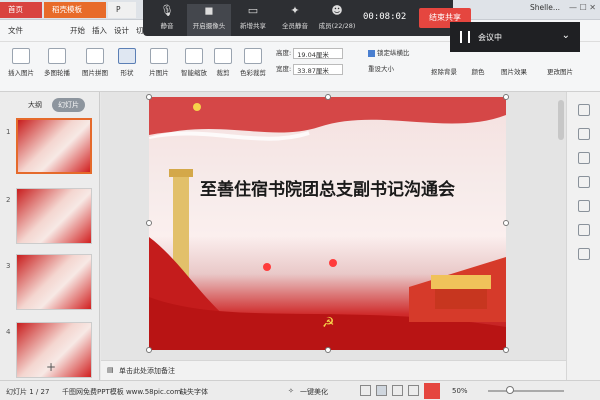  I want to click on menu-start: 开始, so click(77, 30).